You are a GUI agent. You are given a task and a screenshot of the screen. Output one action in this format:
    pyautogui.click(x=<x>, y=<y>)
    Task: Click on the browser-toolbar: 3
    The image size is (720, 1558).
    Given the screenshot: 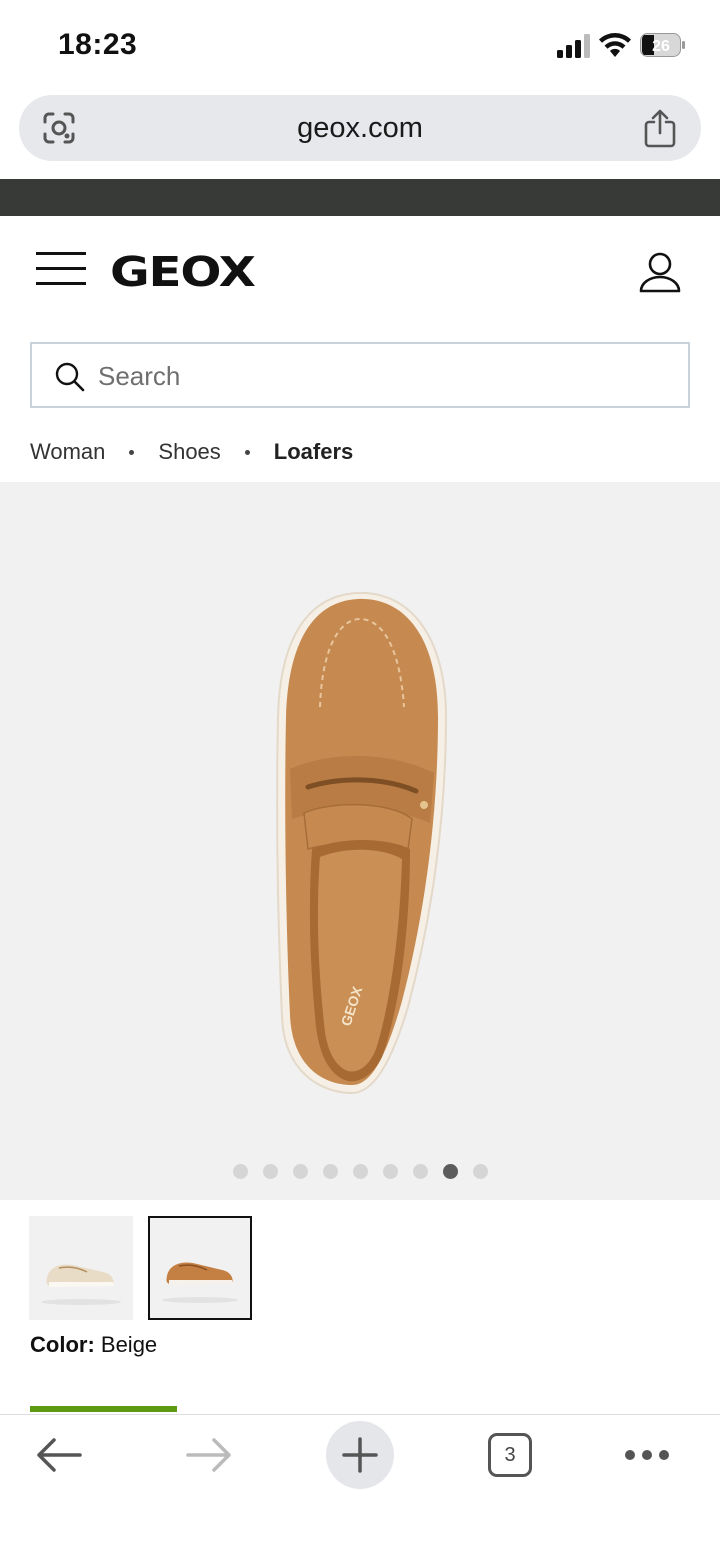 What is the action you would take?
    pyautogui.click(x=360, y=1486)
    